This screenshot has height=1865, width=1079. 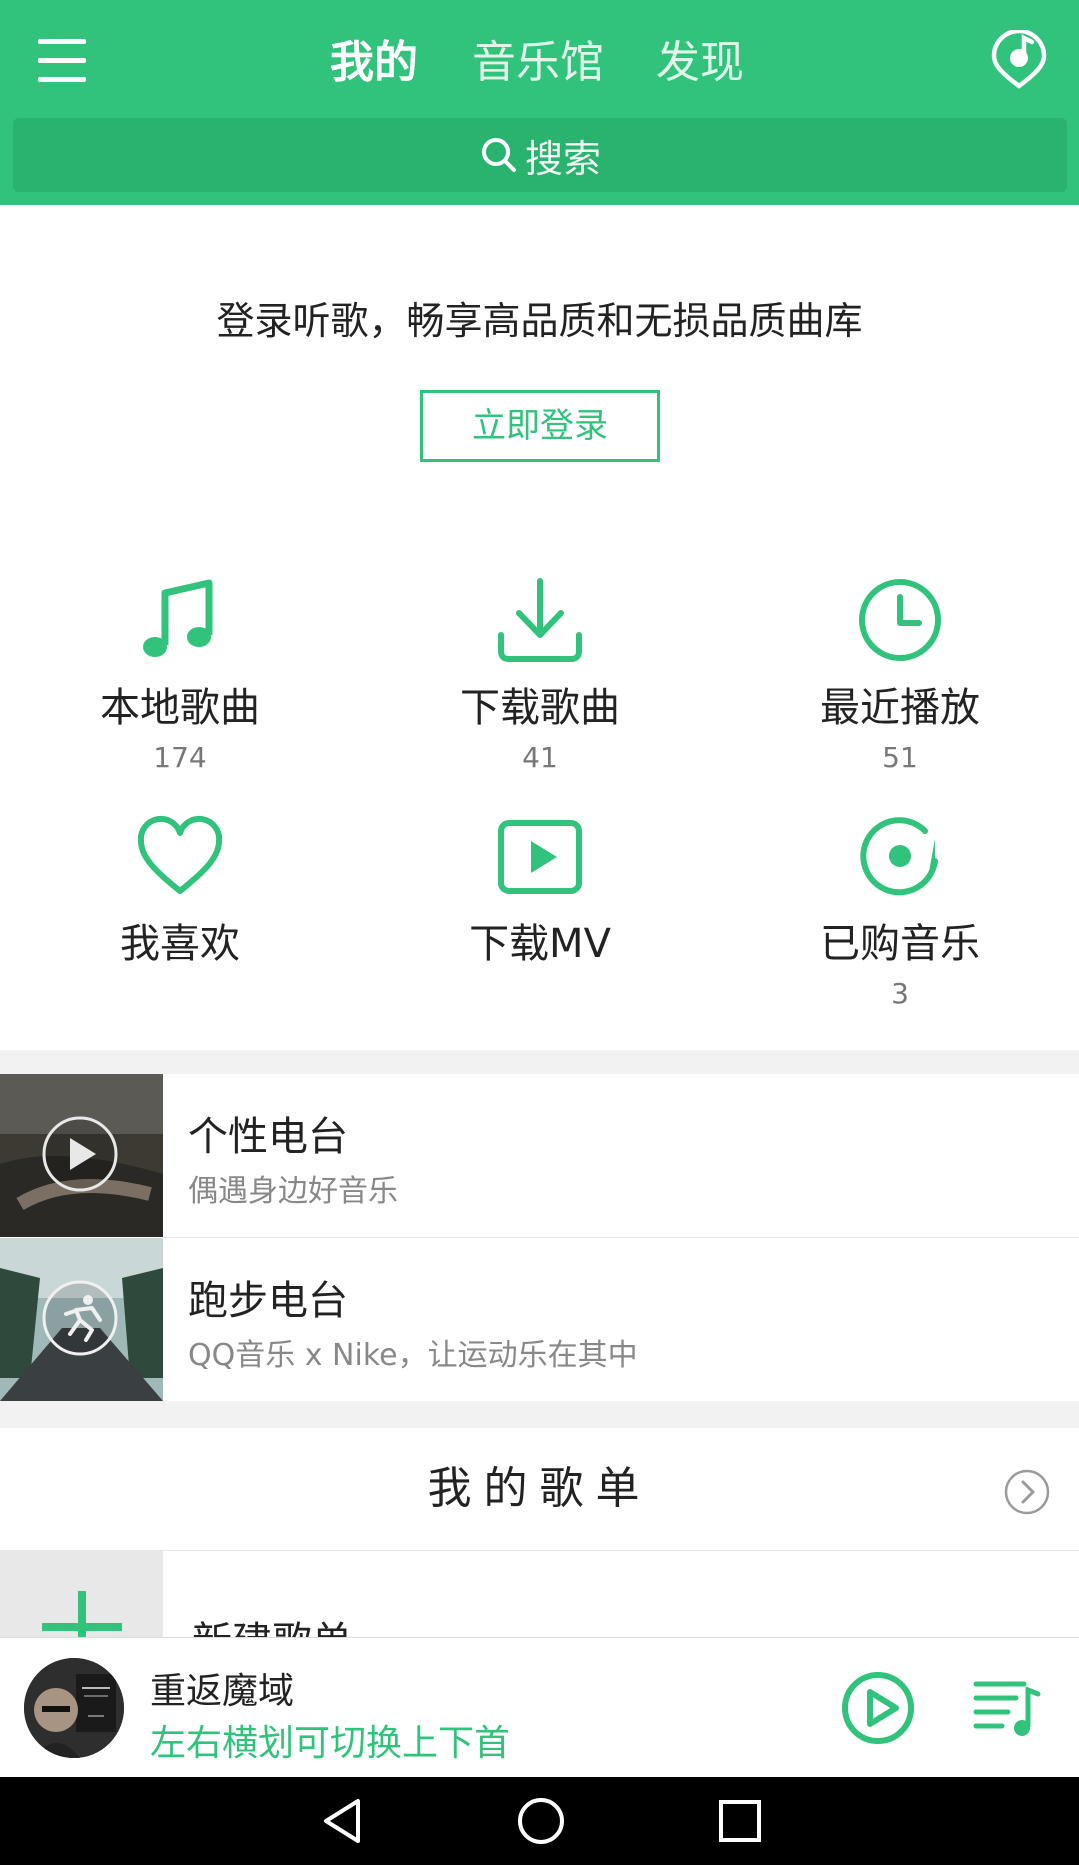 What do you see at coordinates (900, 909) in the screenshot?
I see `grid-item-purchased-music: 已购音乐 3` at bounding box center [900, 909].